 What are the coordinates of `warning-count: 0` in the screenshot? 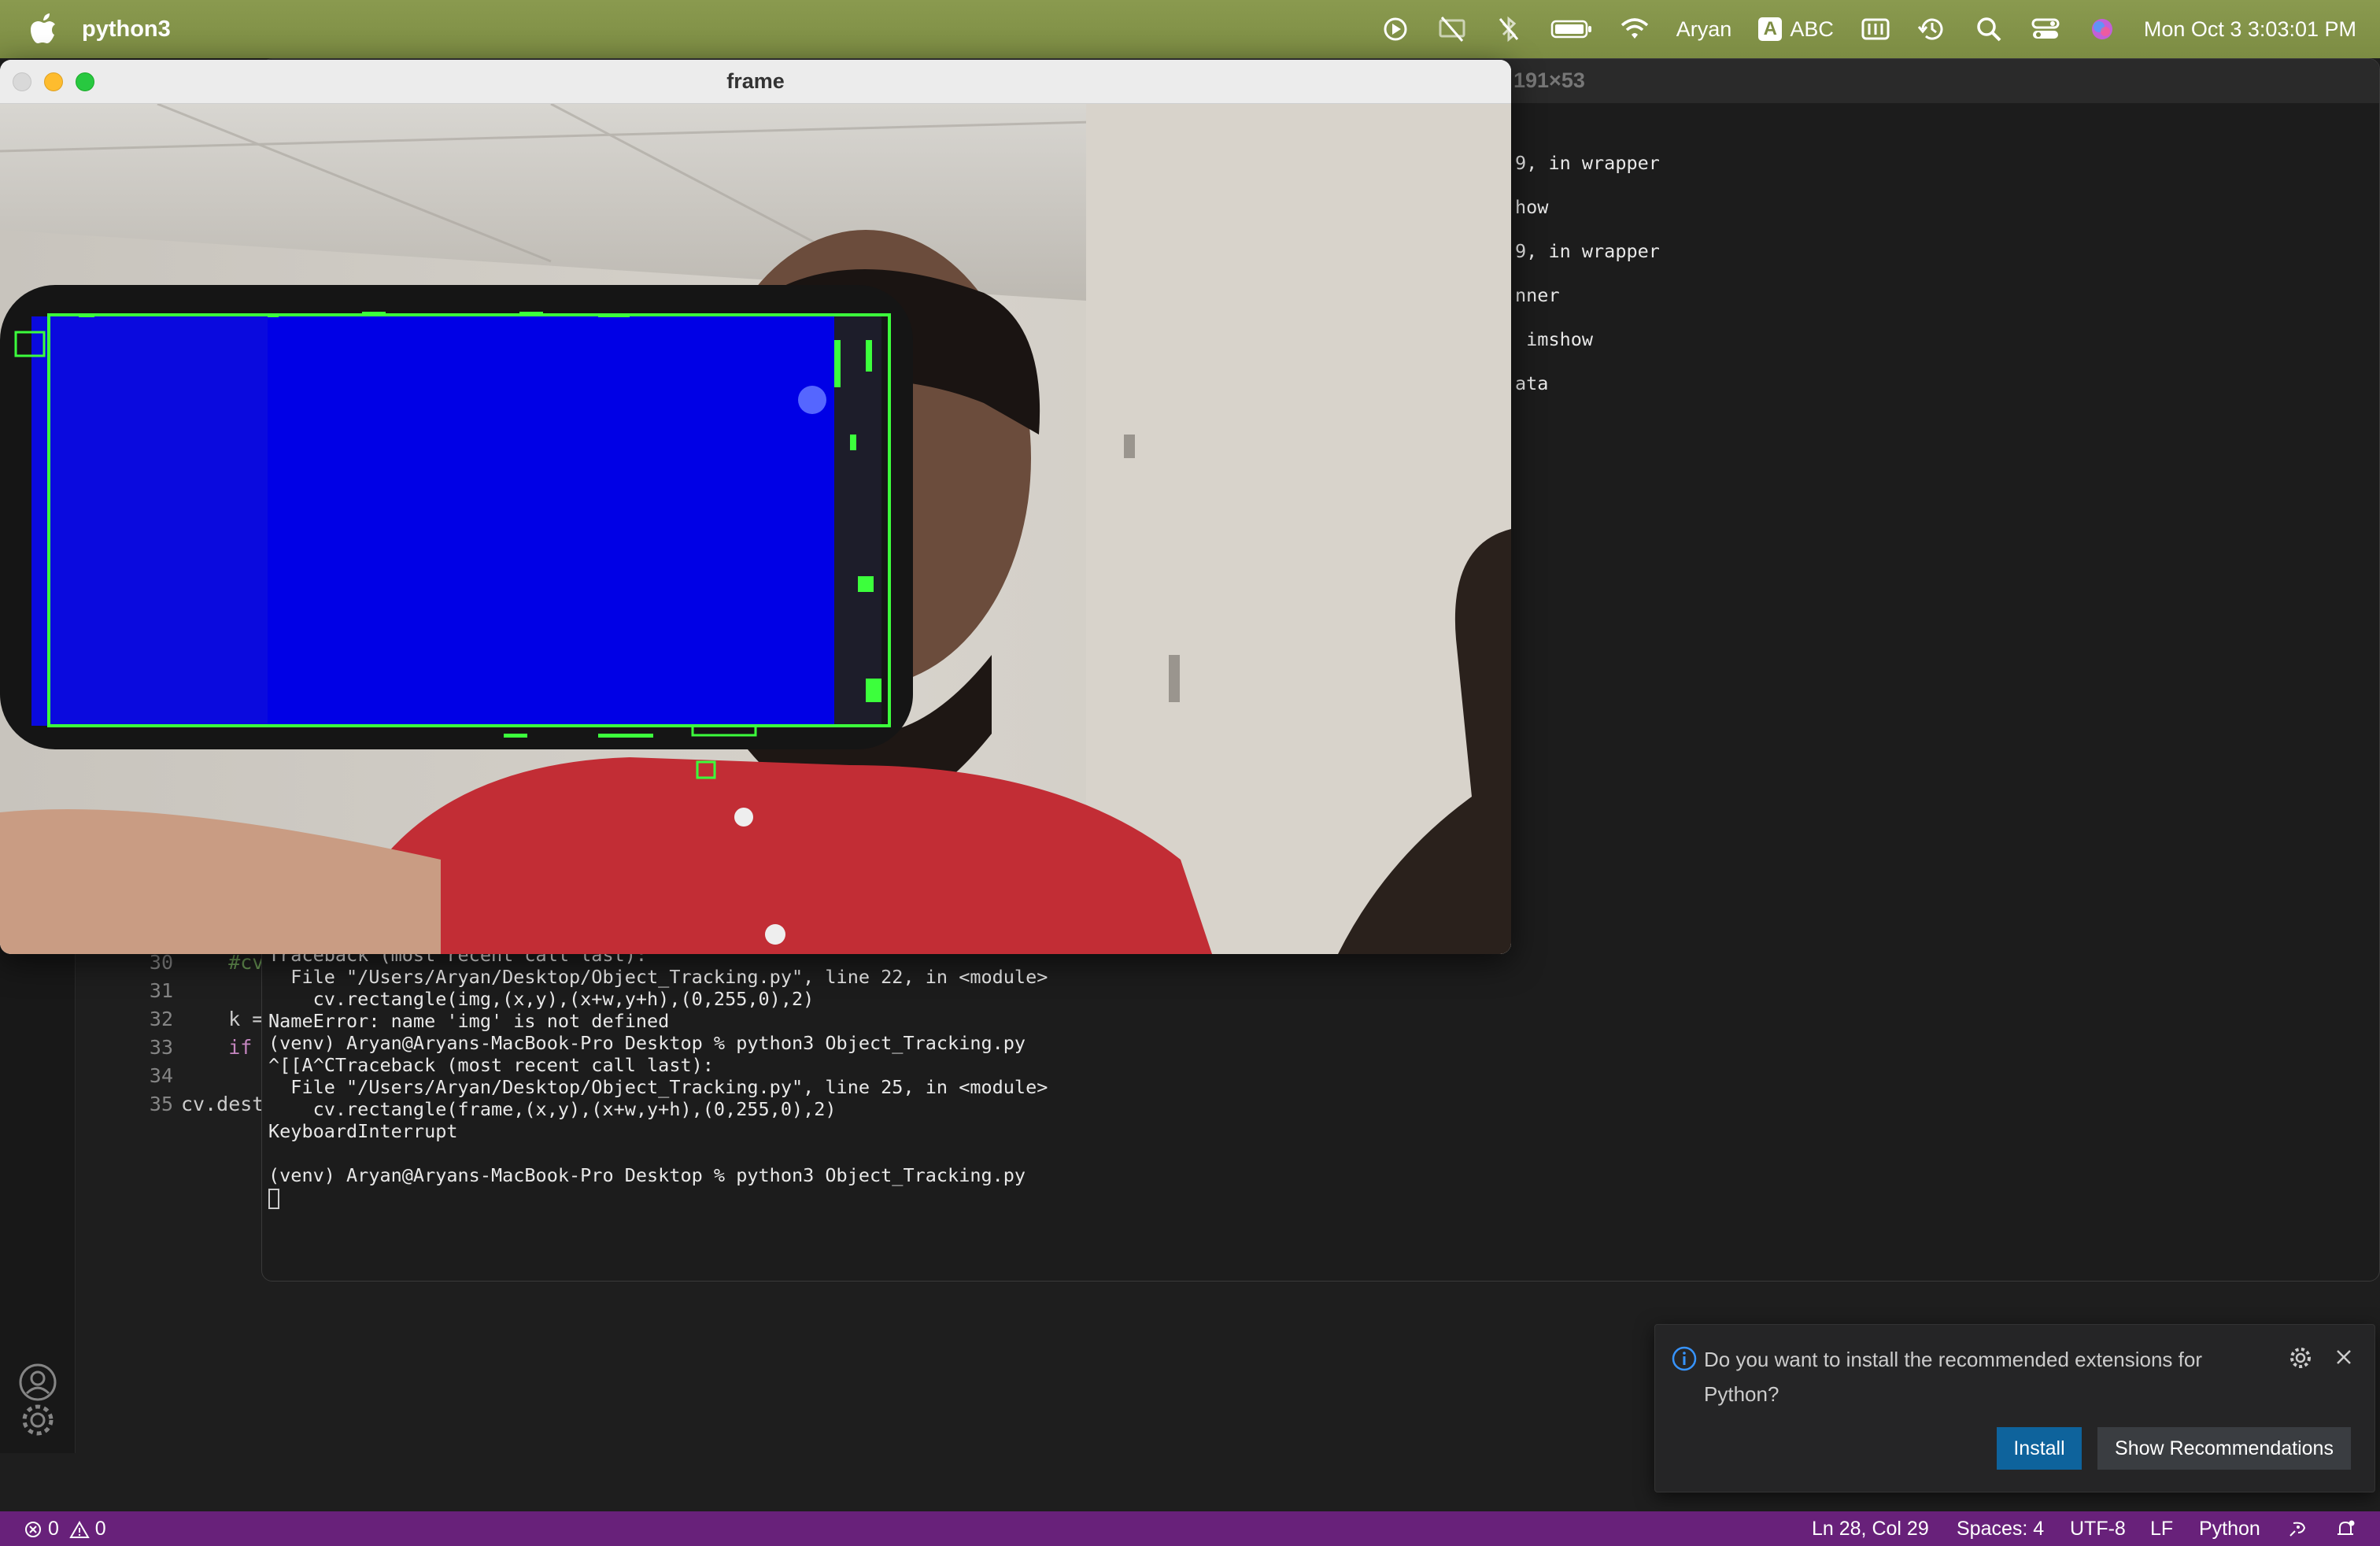 It's located at (100, 1529).